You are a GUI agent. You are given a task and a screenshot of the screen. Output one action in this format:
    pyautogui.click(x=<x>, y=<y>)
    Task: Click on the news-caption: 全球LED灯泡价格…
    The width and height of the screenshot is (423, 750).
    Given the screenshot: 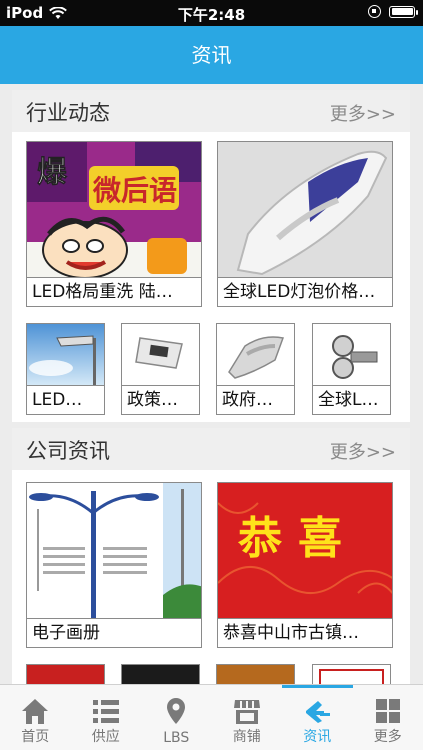 What is the action you would take?
    pyautogui.click(x=305, y=291)
    